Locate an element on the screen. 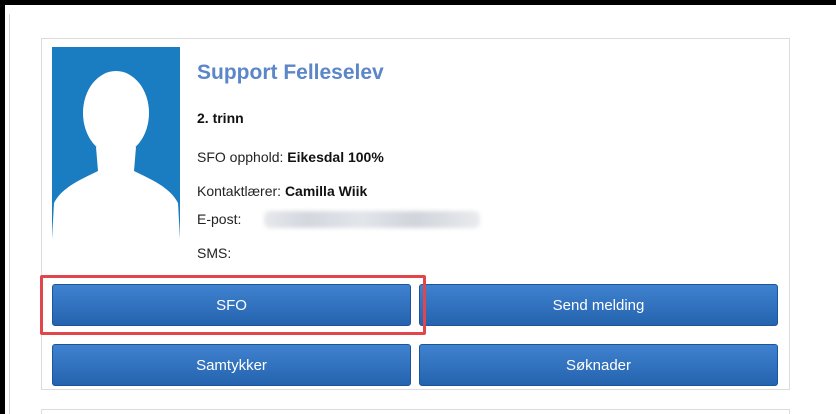  sfo-stay-row: SFO opphold: Eikesdal 100% is located at coordinates (290, 157).